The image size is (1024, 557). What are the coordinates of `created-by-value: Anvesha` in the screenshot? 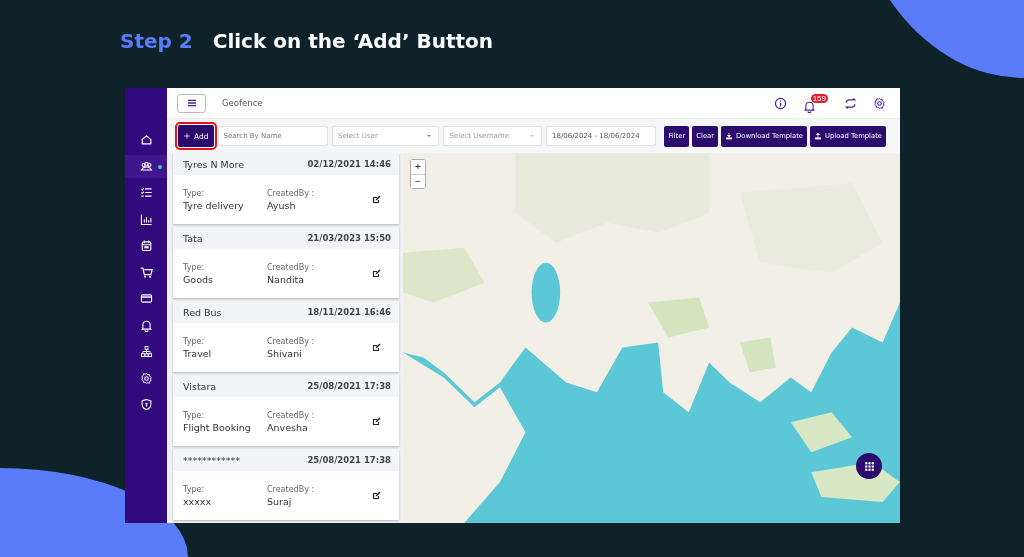 It's located at (288, 427).